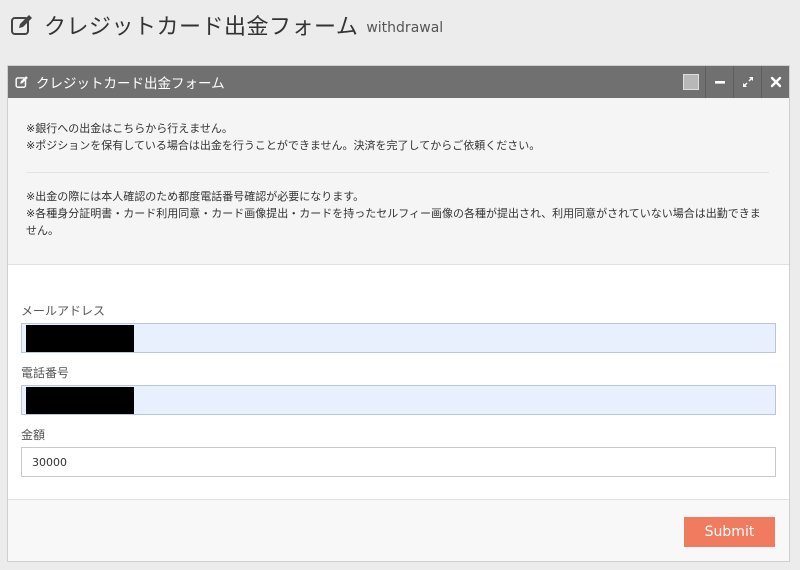 The width and height of the screenshot is (800, 570). Describe the element at coordinates (729, 532) in the screenshot. I see `submit-button: Submit` at that location.